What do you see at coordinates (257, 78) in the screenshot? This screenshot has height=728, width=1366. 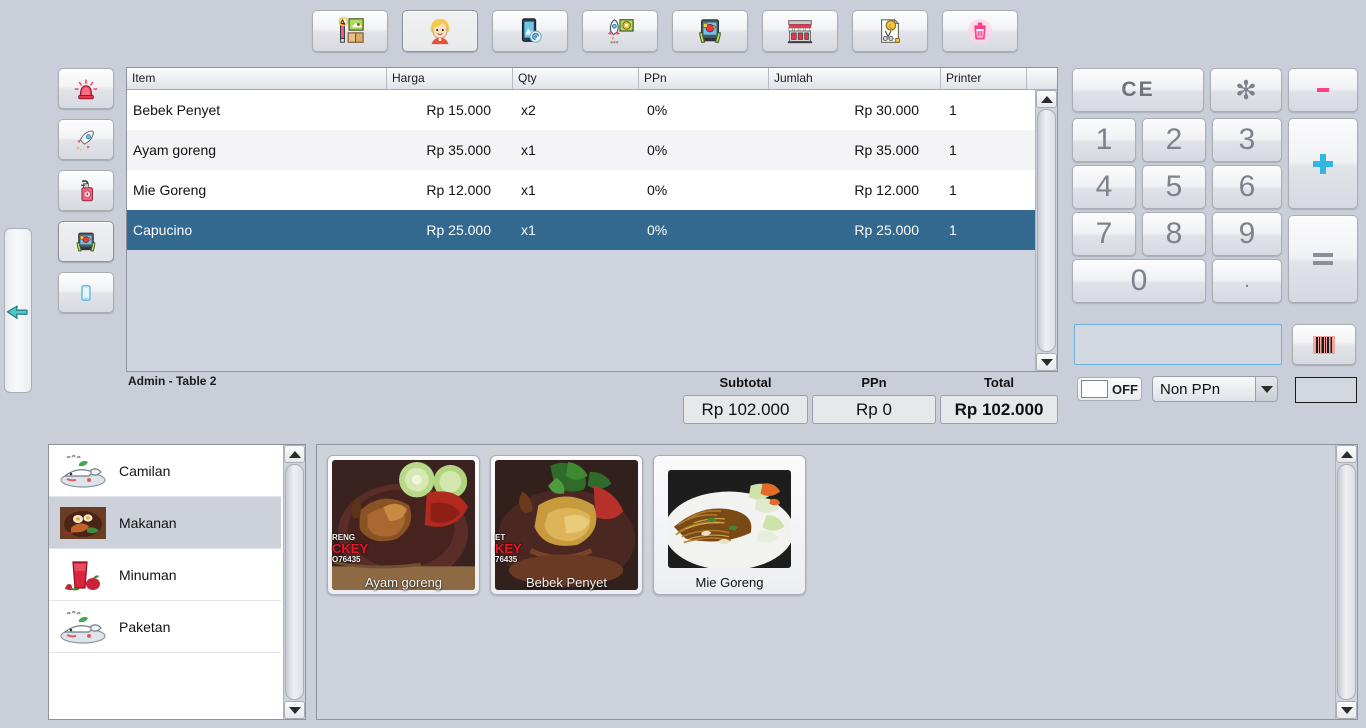 I see `column-header-item: Item` at bounding box center [257, 78].